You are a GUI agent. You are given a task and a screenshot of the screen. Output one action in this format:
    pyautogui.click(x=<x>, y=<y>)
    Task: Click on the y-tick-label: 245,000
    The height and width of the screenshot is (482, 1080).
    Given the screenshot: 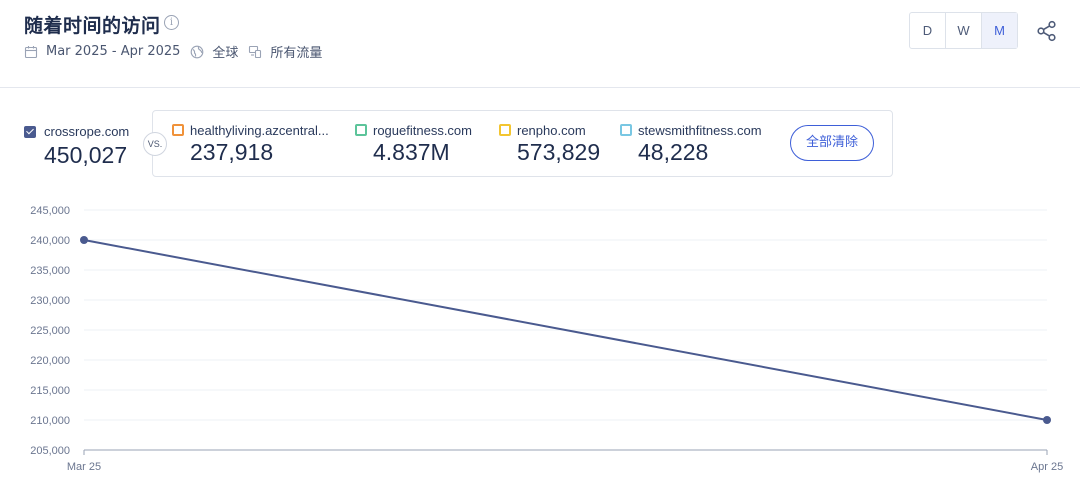 What is the action you would take?
    pyautogui.click(x=50, y=211)
    